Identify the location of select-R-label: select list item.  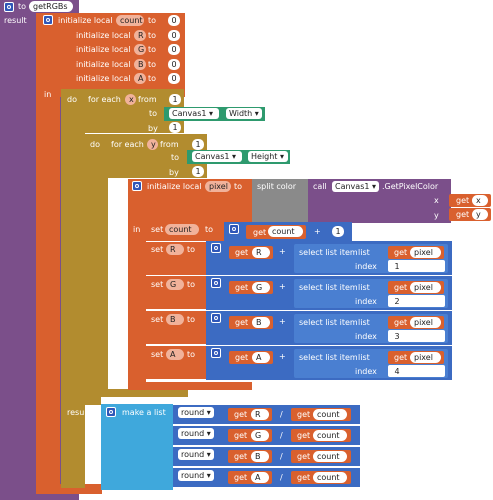
(328, 252).